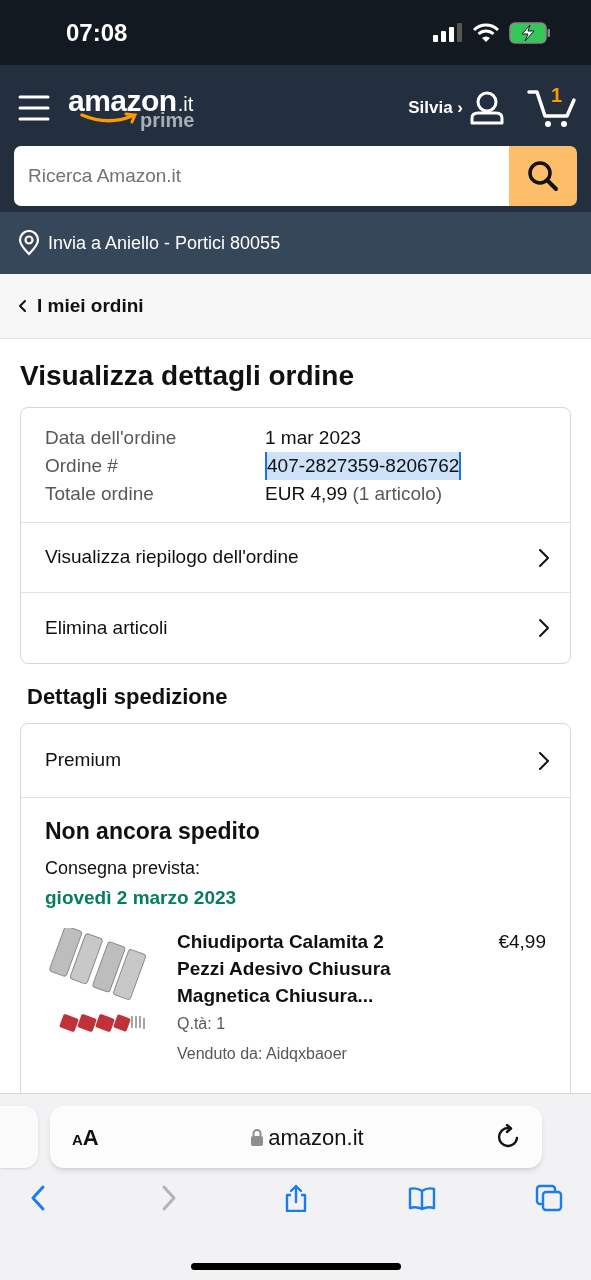 This screenshot has height=1280, width=591. I want to click on search-button, so click(543, 176).